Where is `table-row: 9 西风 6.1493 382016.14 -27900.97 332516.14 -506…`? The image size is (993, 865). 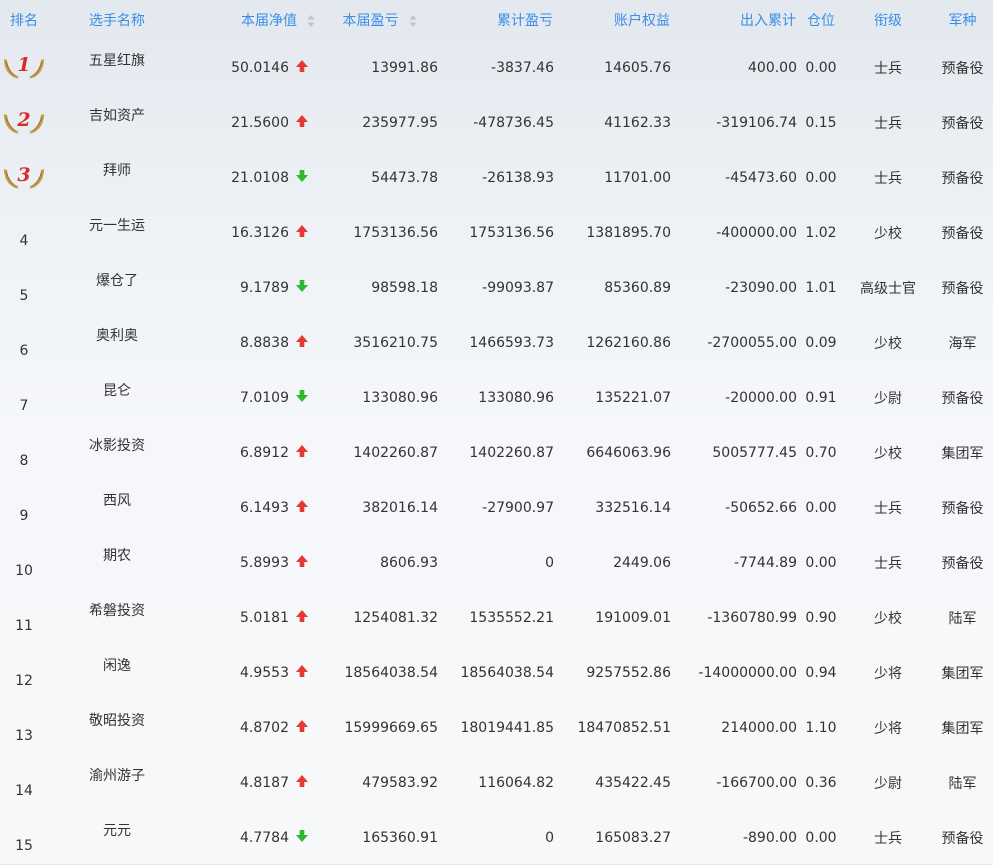 table-row: 9 西风 6.1493 382016.14 -27900.97 332516.14 -506… is located at coordinates (496, 507).